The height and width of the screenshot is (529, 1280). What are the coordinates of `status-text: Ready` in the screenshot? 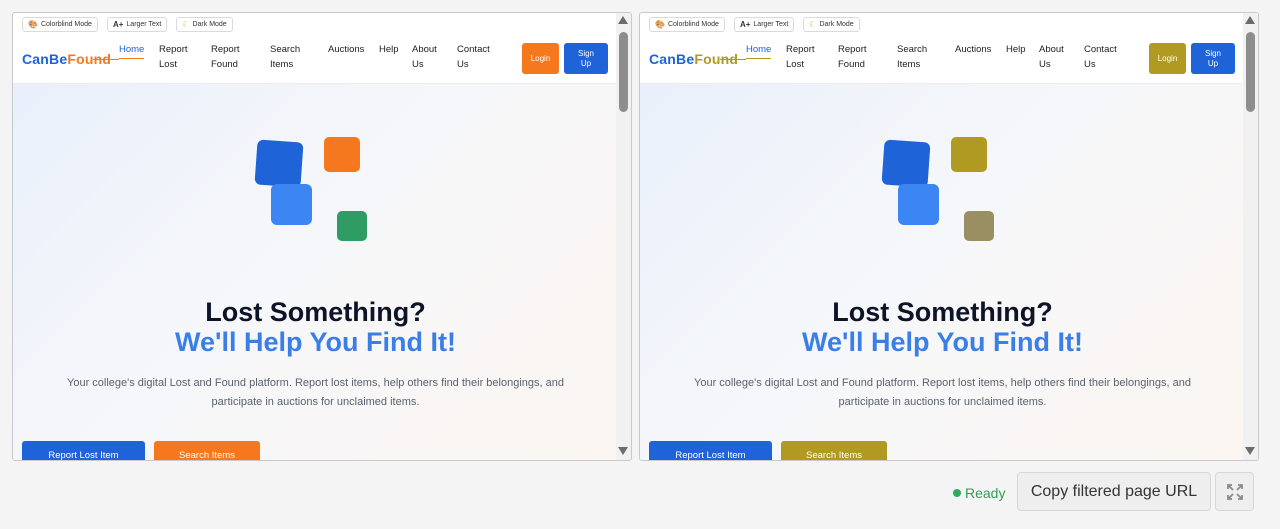 It's located at (985, 493).